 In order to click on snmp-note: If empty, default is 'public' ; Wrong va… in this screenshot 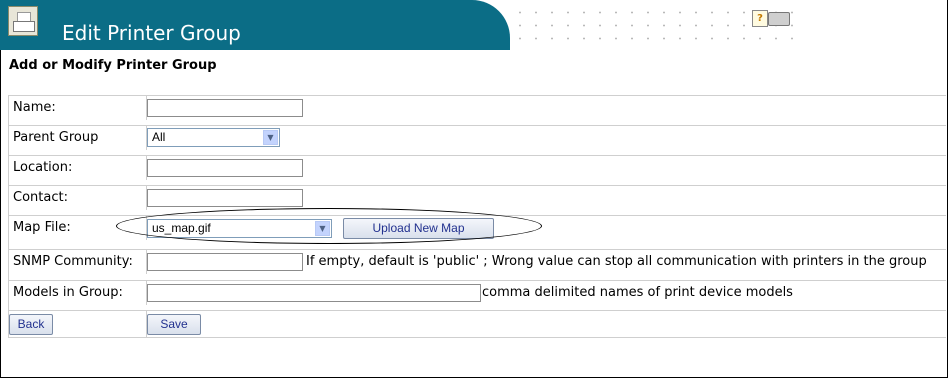, I will do `click(616, 261)`.